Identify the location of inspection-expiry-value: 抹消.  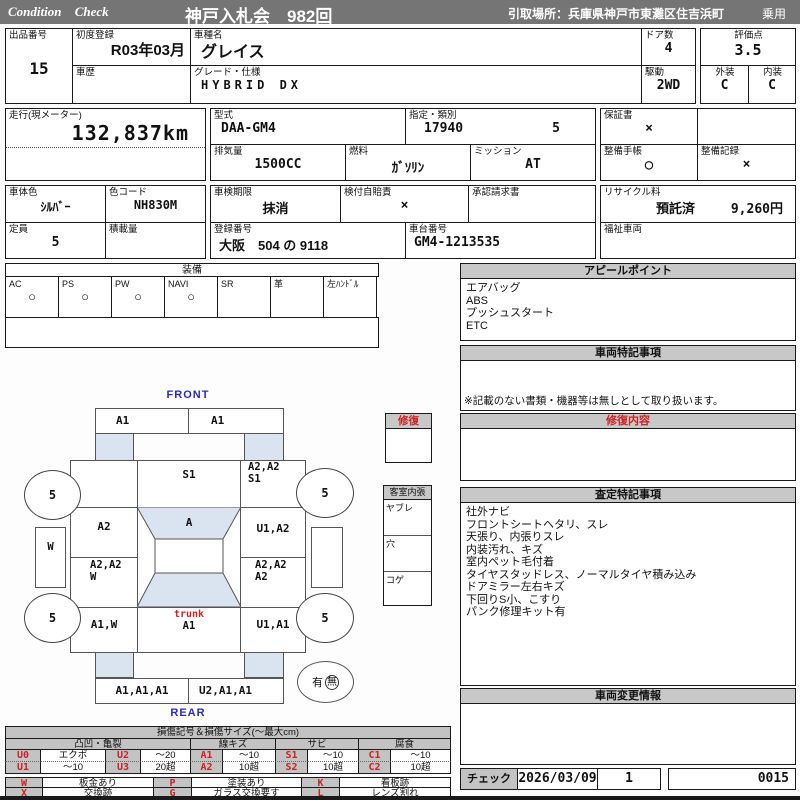
(275, 208).